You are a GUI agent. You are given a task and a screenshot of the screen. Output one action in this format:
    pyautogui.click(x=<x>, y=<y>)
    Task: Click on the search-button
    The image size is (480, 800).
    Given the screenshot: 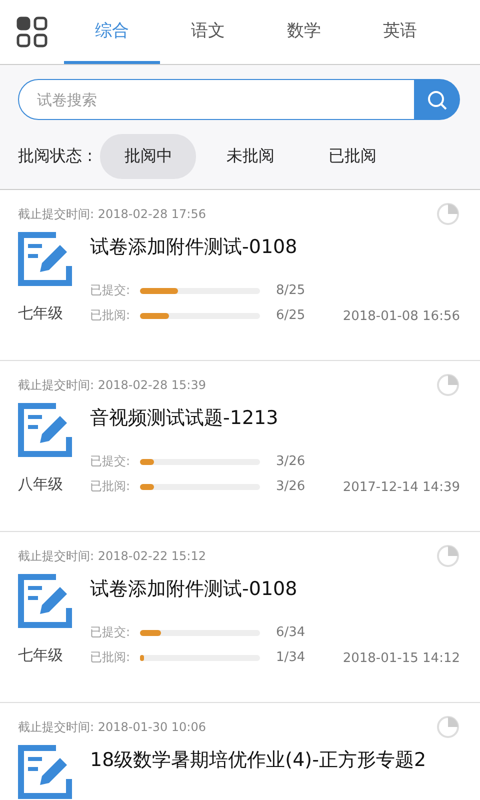 What is the action you would take?
    pyautogui.click(x=437, y=99)
    